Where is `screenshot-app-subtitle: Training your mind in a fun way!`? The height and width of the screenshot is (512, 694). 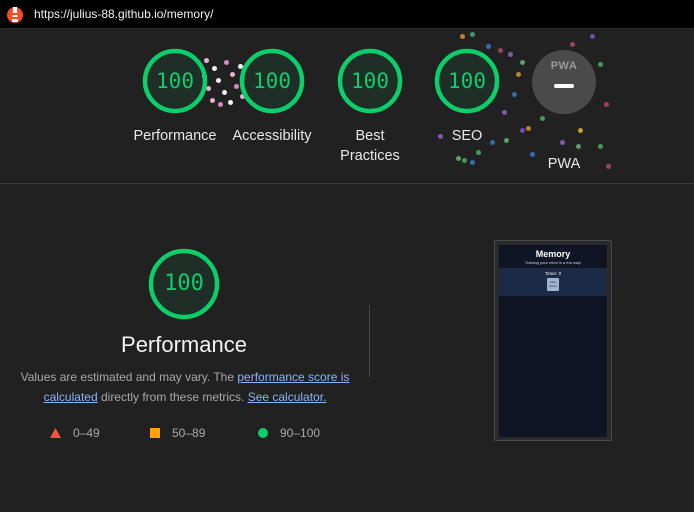 screenshot-app-subtitle: Training your mind in a fun way! is located at coordinates (553, 262).